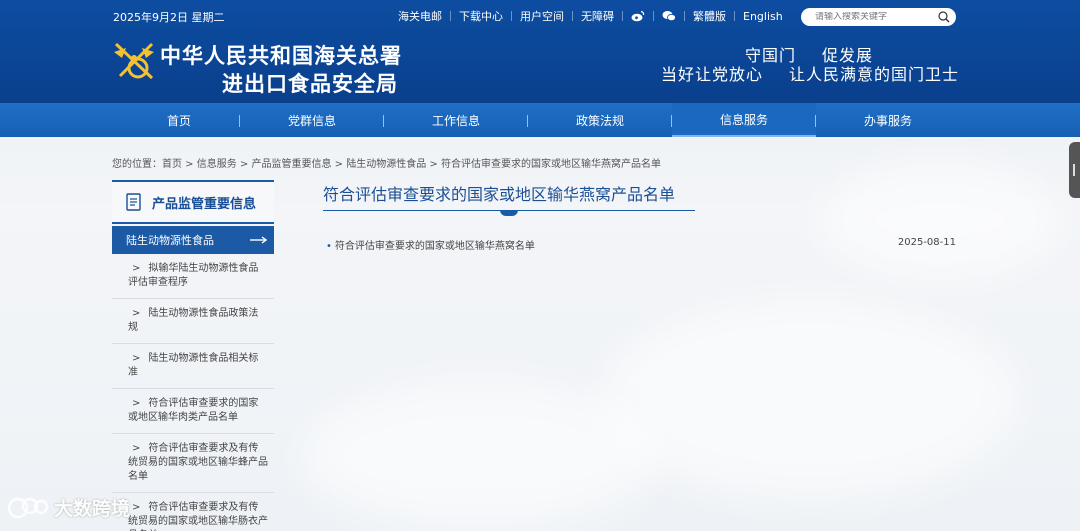 Image resolution: width=1080 pixels, height=531 pixels. I want to click on sidebar-item-assessment-procedure: > 拟输华陆生动物源性食品评估审查程序, so click(193, 276).